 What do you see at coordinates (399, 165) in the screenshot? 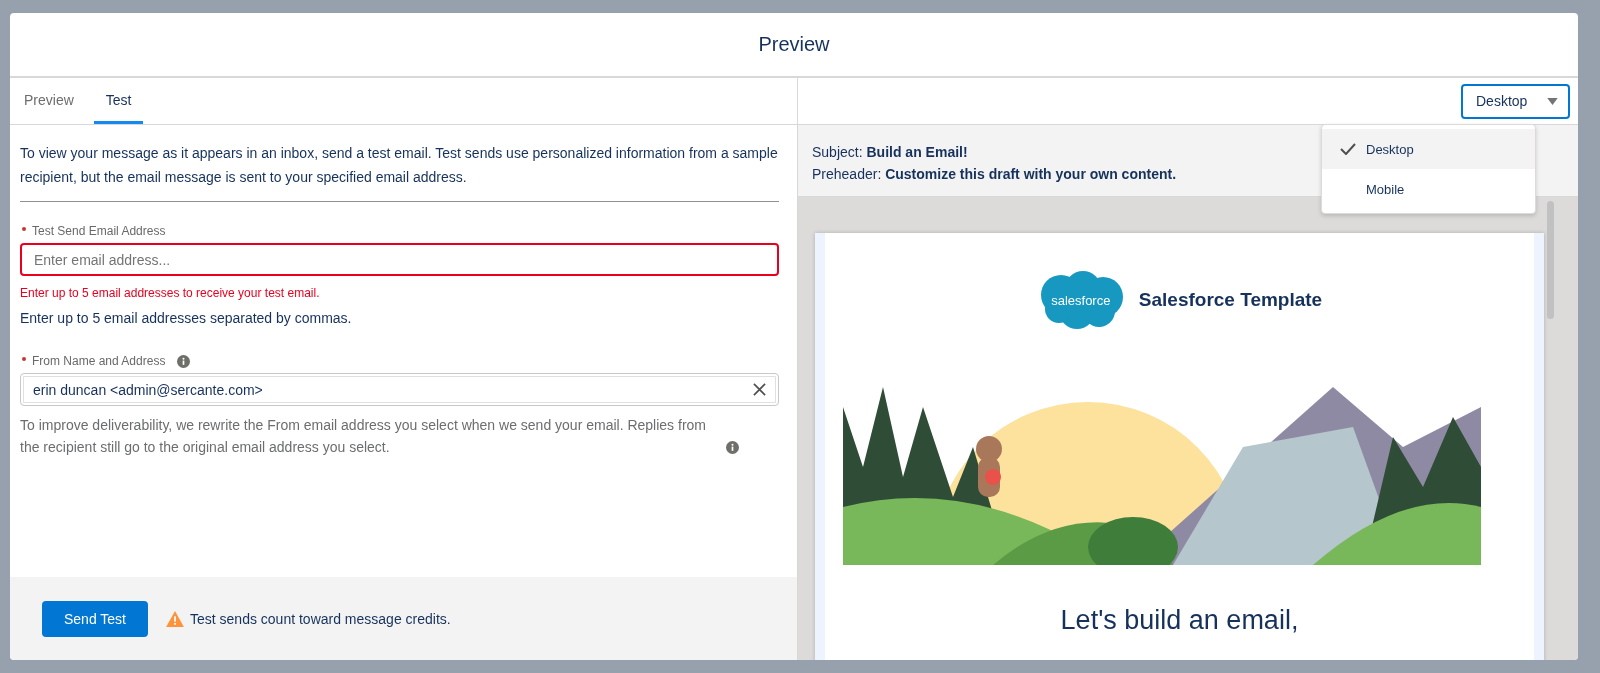
I see `intro-text: To view your message as it appears in an inbox, send a test email. Test sends use personalized information from a sample recipient, but the email message is sent to your specified email address.` at bounding box center [399, 165].